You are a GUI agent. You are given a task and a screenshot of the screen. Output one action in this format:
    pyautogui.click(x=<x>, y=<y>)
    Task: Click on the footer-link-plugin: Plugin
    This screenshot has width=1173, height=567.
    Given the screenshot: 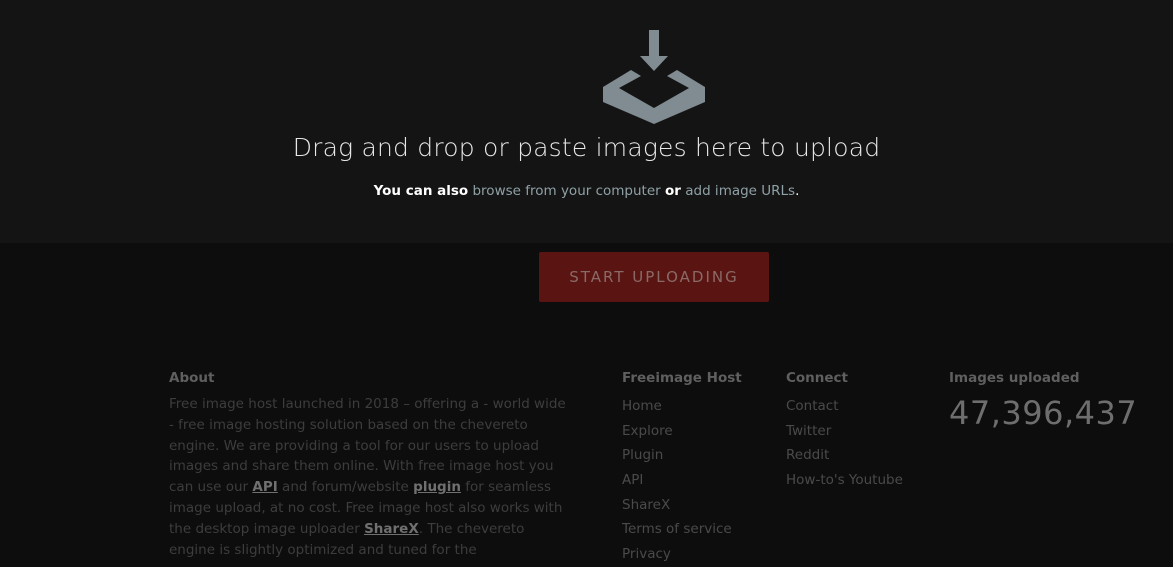 What is the action you would take?
    pyautogui.click(x=697, y=455)
    